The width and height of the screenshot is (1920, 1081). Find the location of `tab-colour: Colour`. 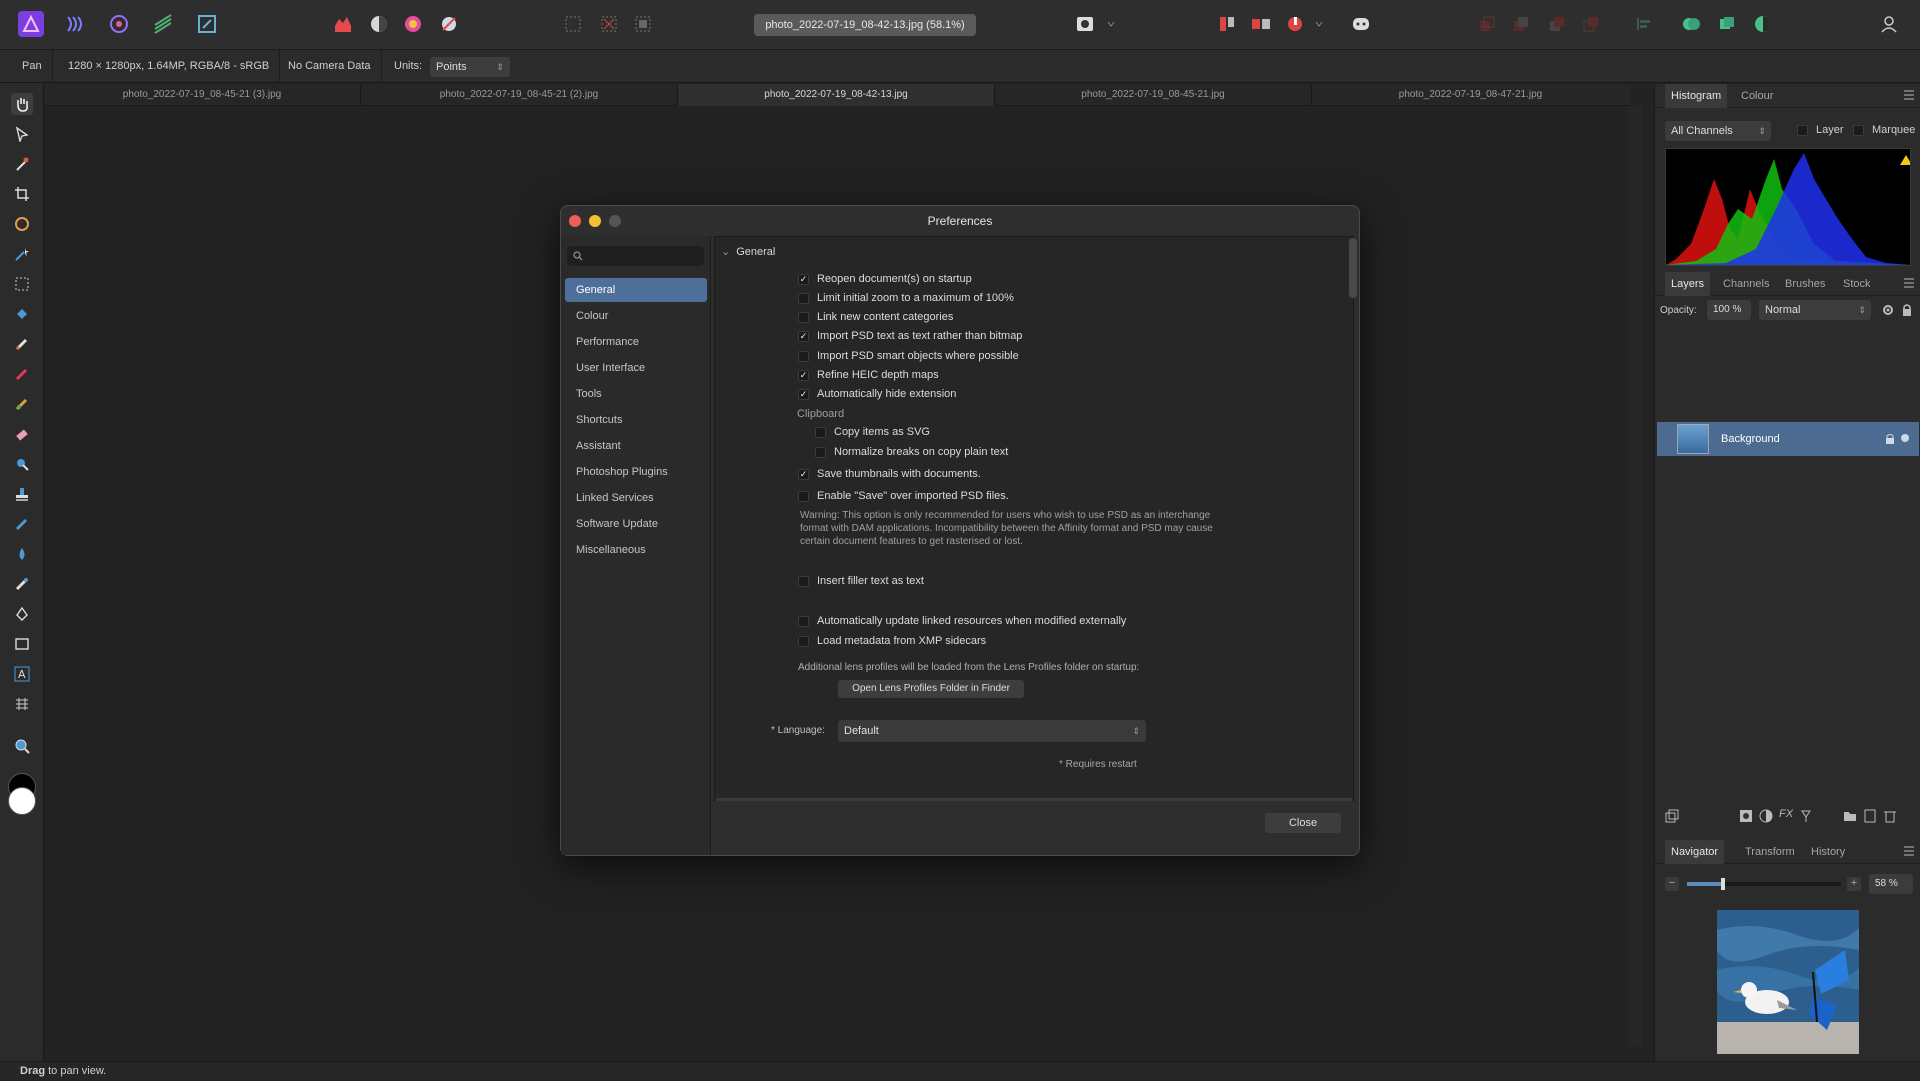

tab-colour: Colour is located at coordinates (1757, 96).